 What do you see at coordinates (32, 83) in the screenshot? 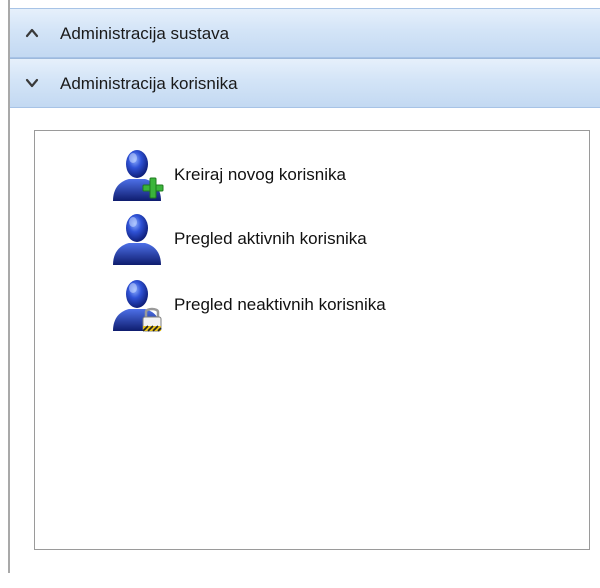
I see `chevron-down-icon` at bounding box center [32, 83].